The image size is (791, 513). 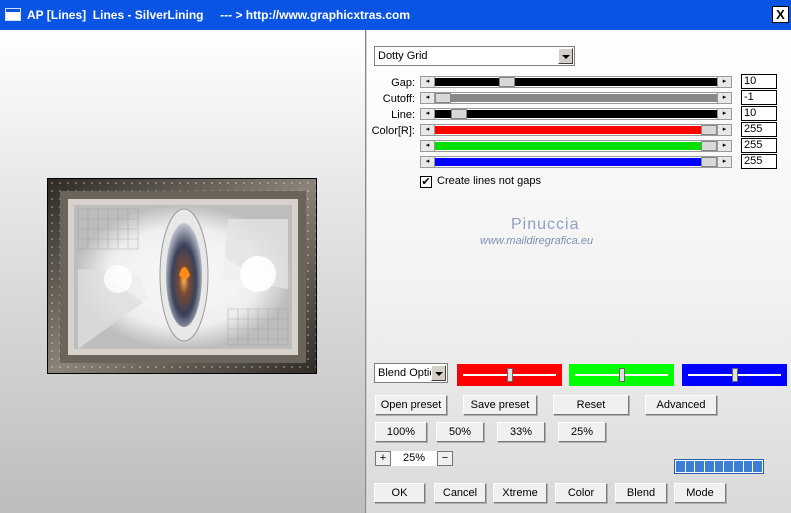 I want to click on preview-artwork, so click(x=182, y=276).